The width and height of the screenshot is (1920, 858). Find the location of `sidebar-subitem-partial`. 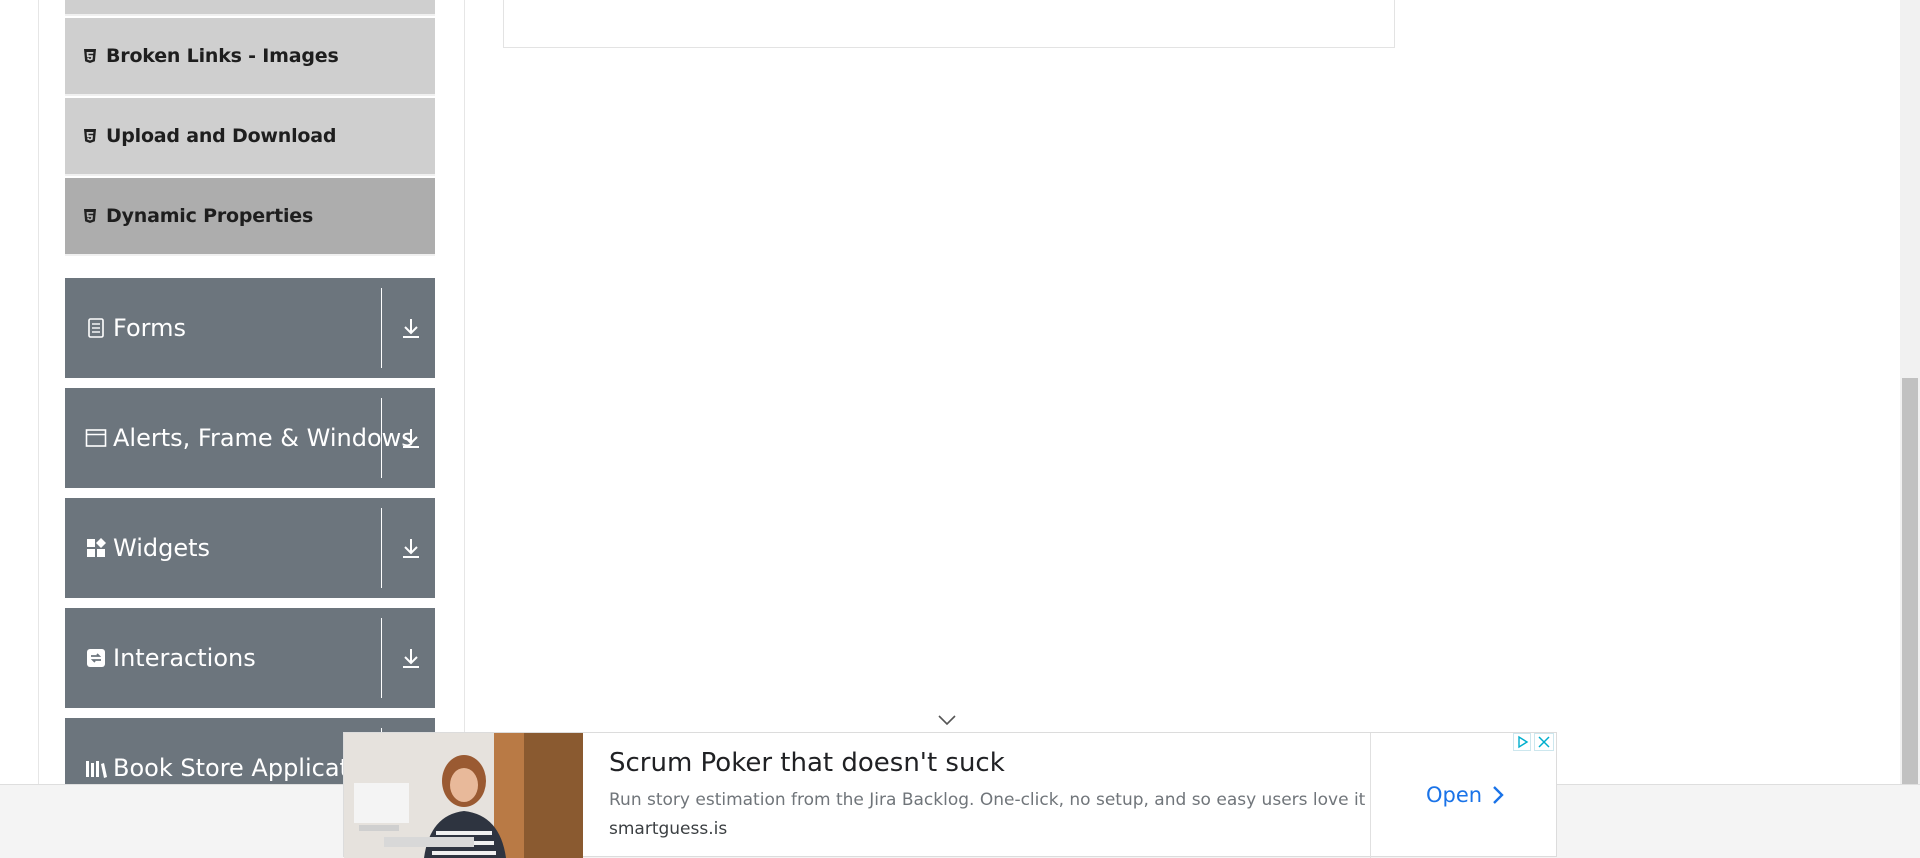

sidebar-subitem-partial is located at coordinates (250, 8).